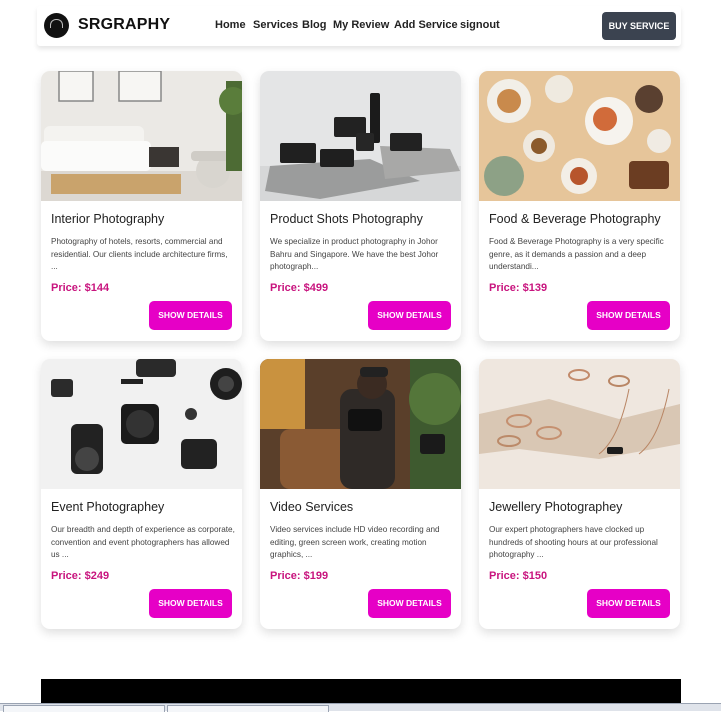 This screenshot has height=712, width=721. I want to click on service-price: Price: $139, so click(518, 288).